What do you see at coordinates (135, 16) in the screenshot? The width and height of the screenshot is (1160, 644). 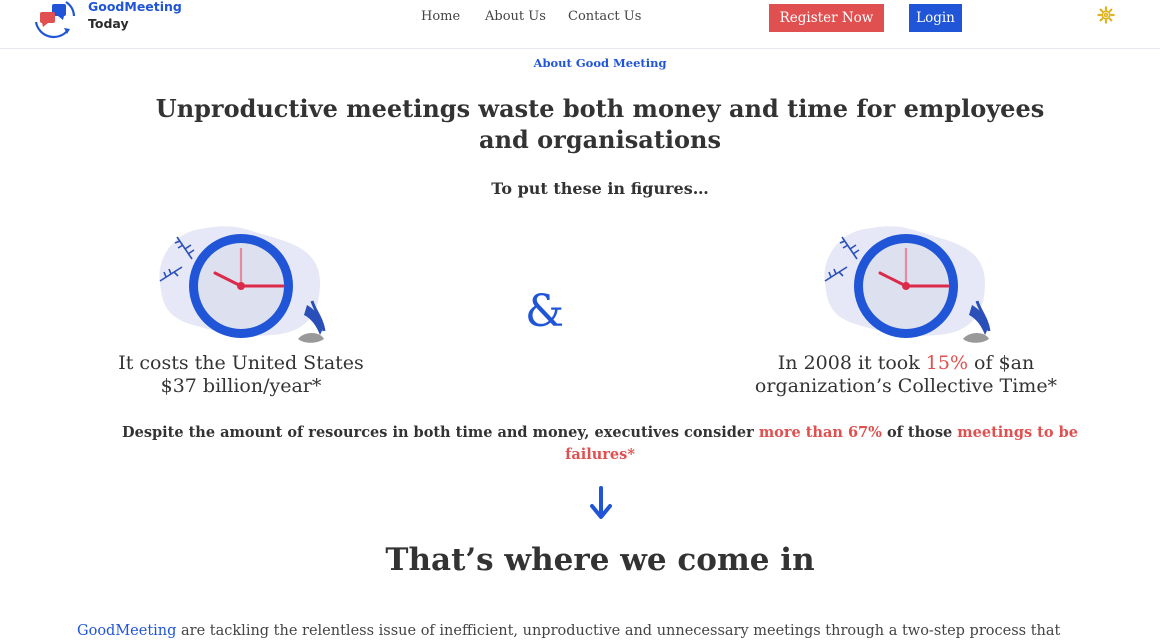 I see `brand-name: GoodMeeting Today` at bounding box center [135, 16].